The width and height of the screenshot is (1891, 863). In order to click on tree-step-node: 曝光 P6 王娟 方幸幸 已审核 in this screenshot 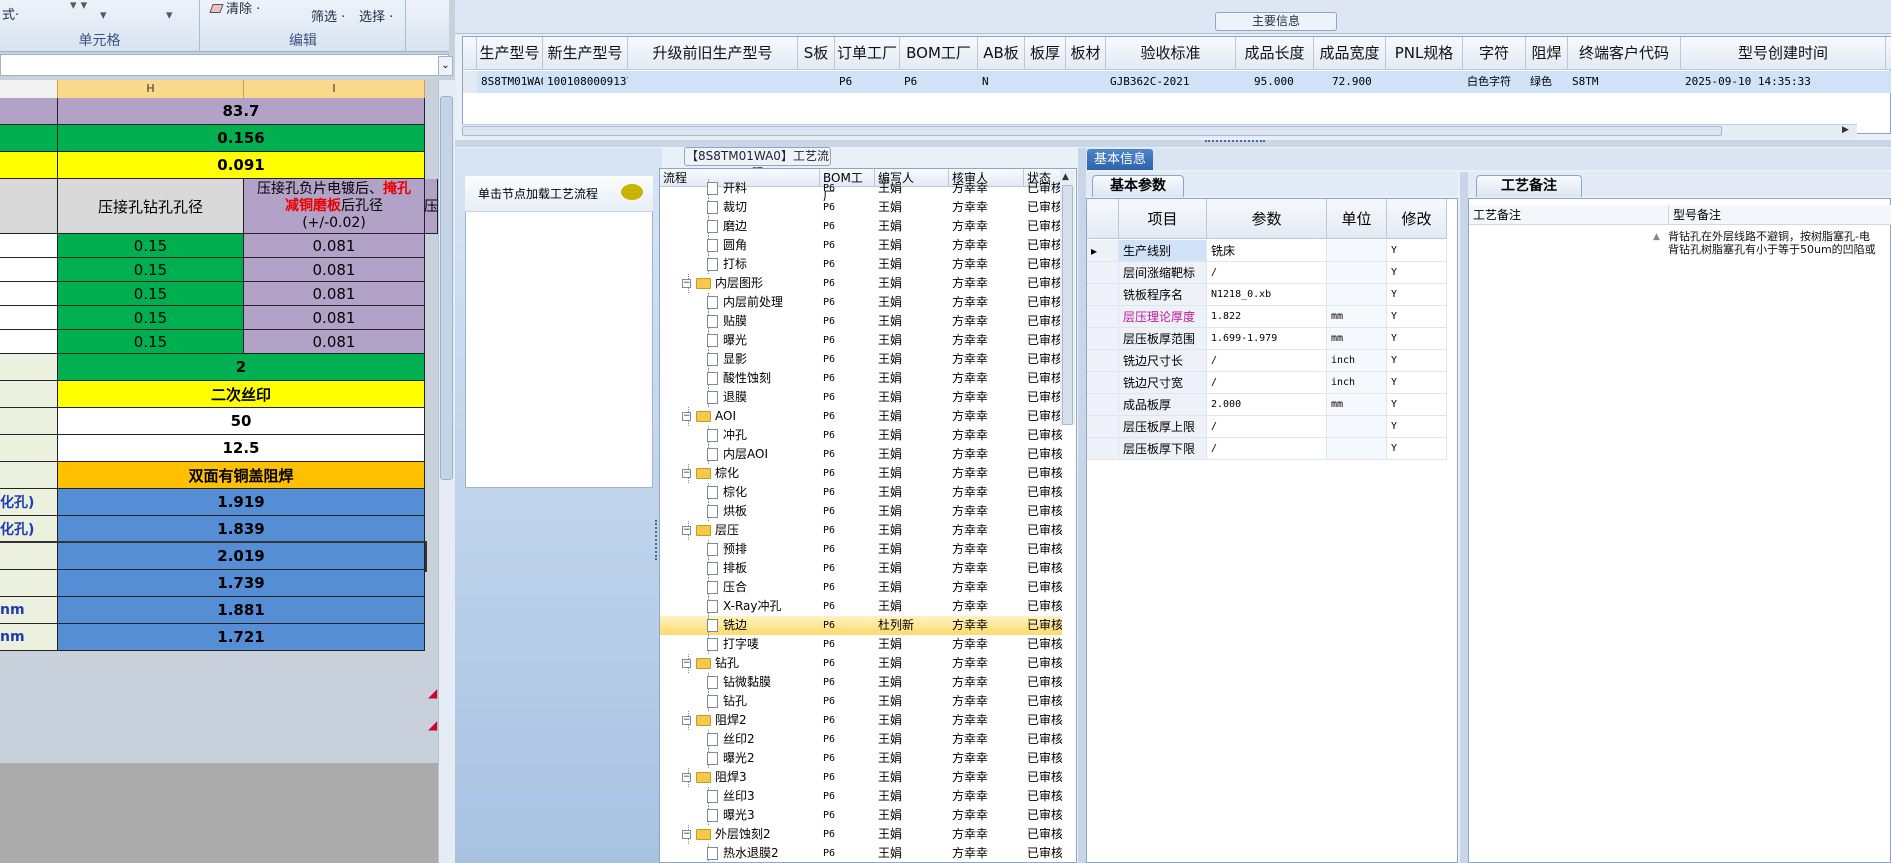, I will do `click(861, 340)`.